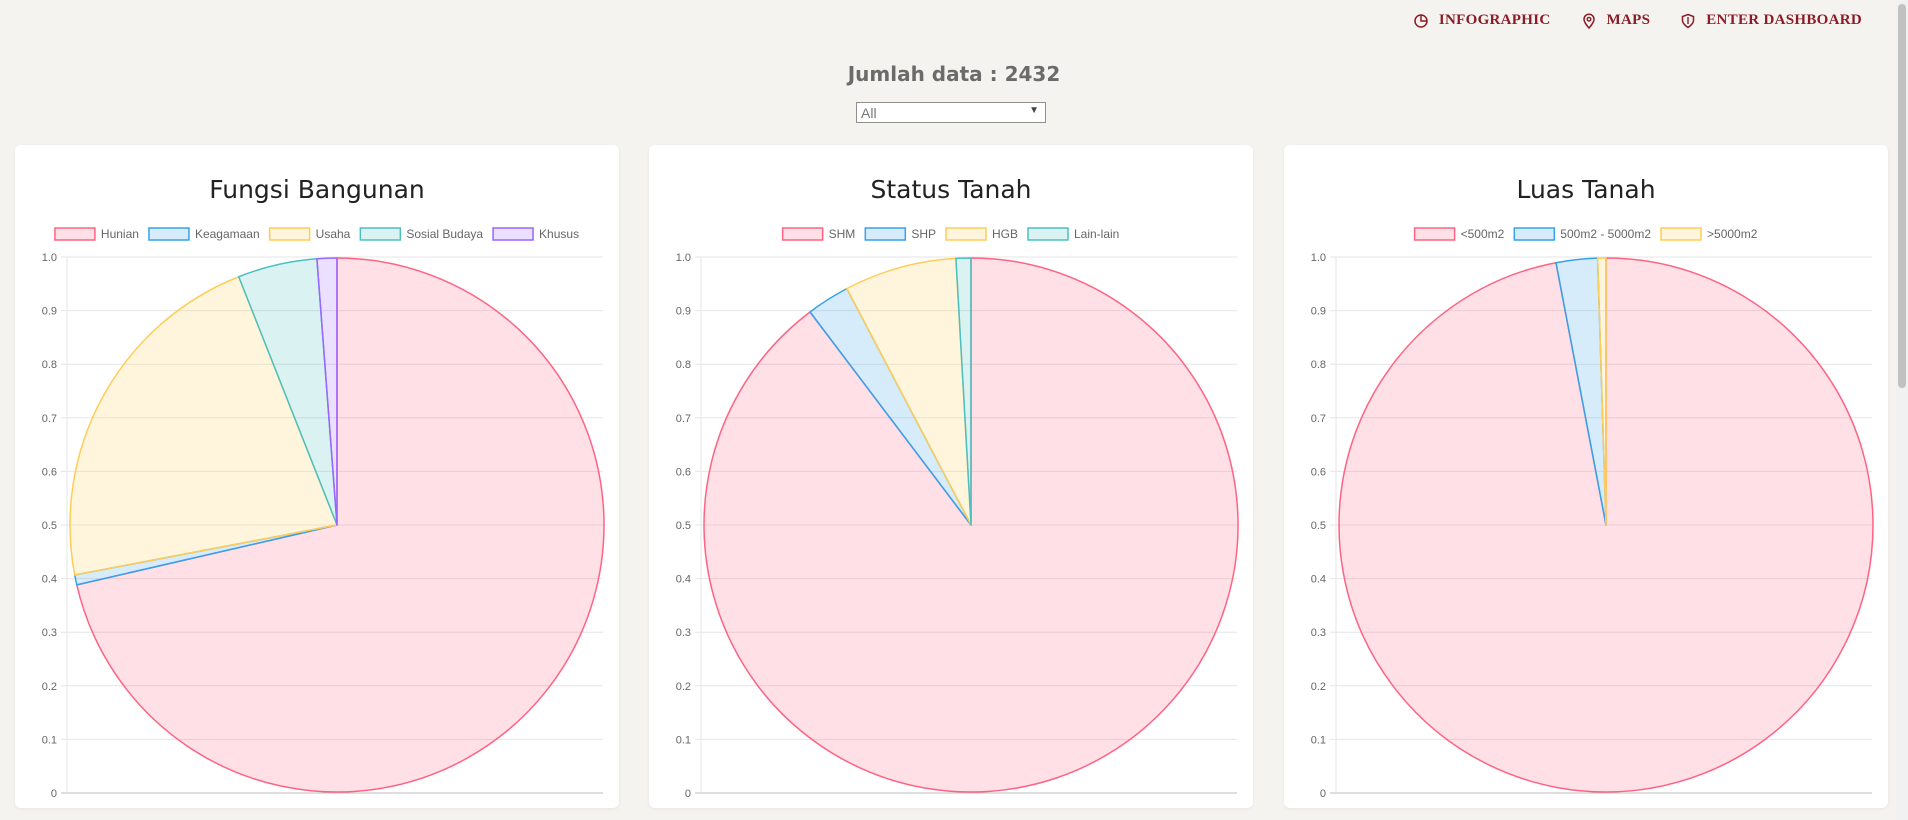  I want to click on legend-item: Usaha, so click(309, 234).